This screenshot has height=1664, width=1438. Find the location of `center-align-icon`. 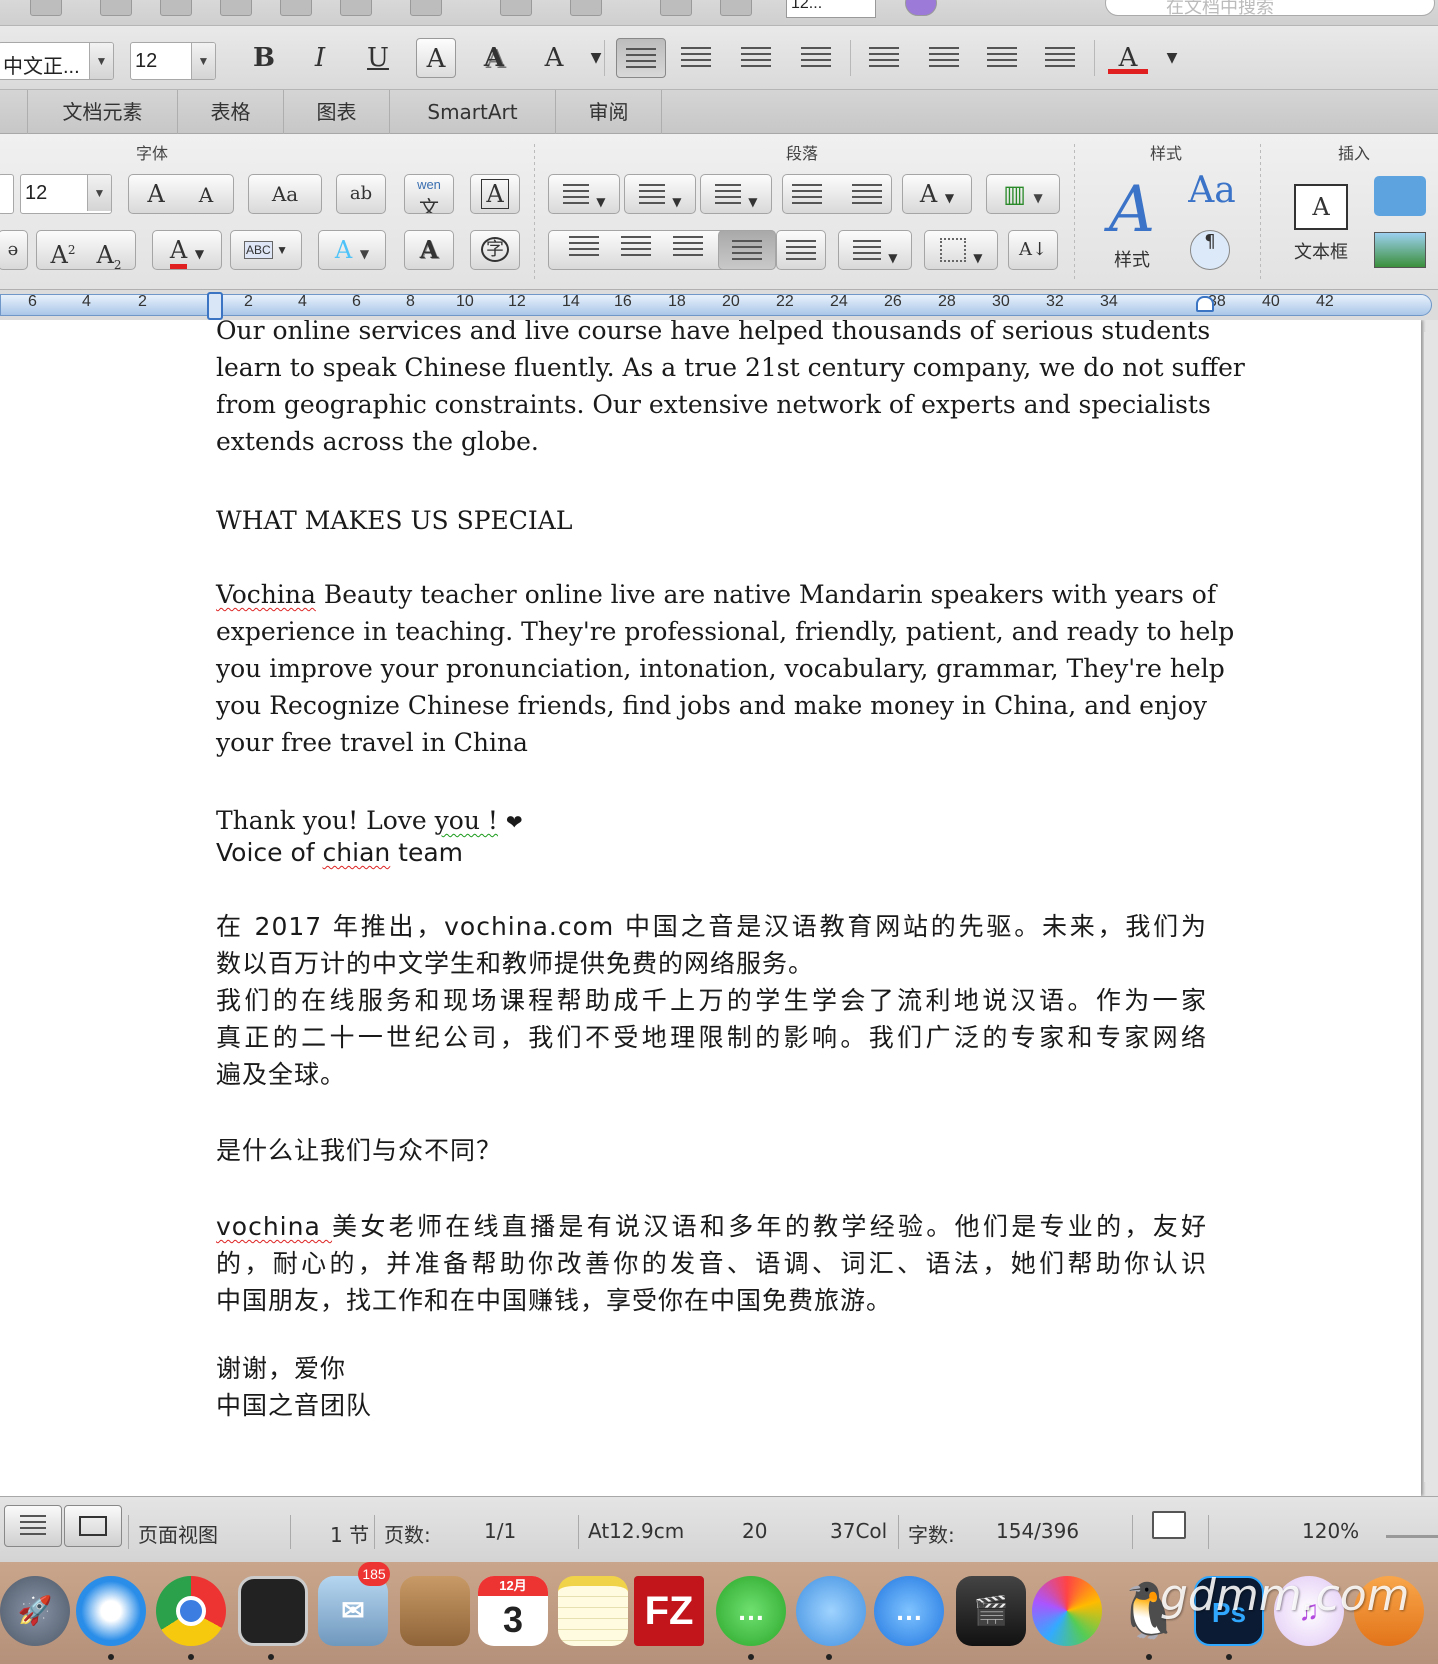

center-align-icon is located at coordinates (636, 247).